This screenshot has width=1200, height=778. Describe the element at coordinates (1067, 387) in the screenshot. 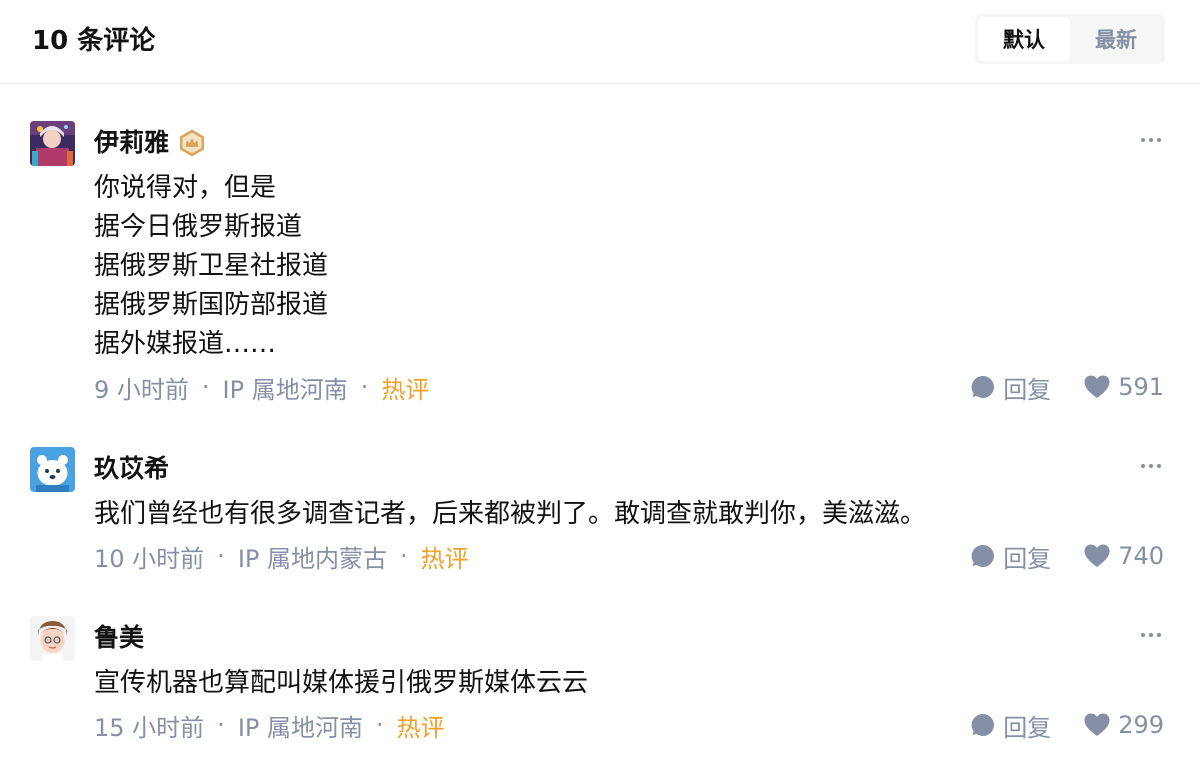

I see `comment-actions: 回复 591` at that location.